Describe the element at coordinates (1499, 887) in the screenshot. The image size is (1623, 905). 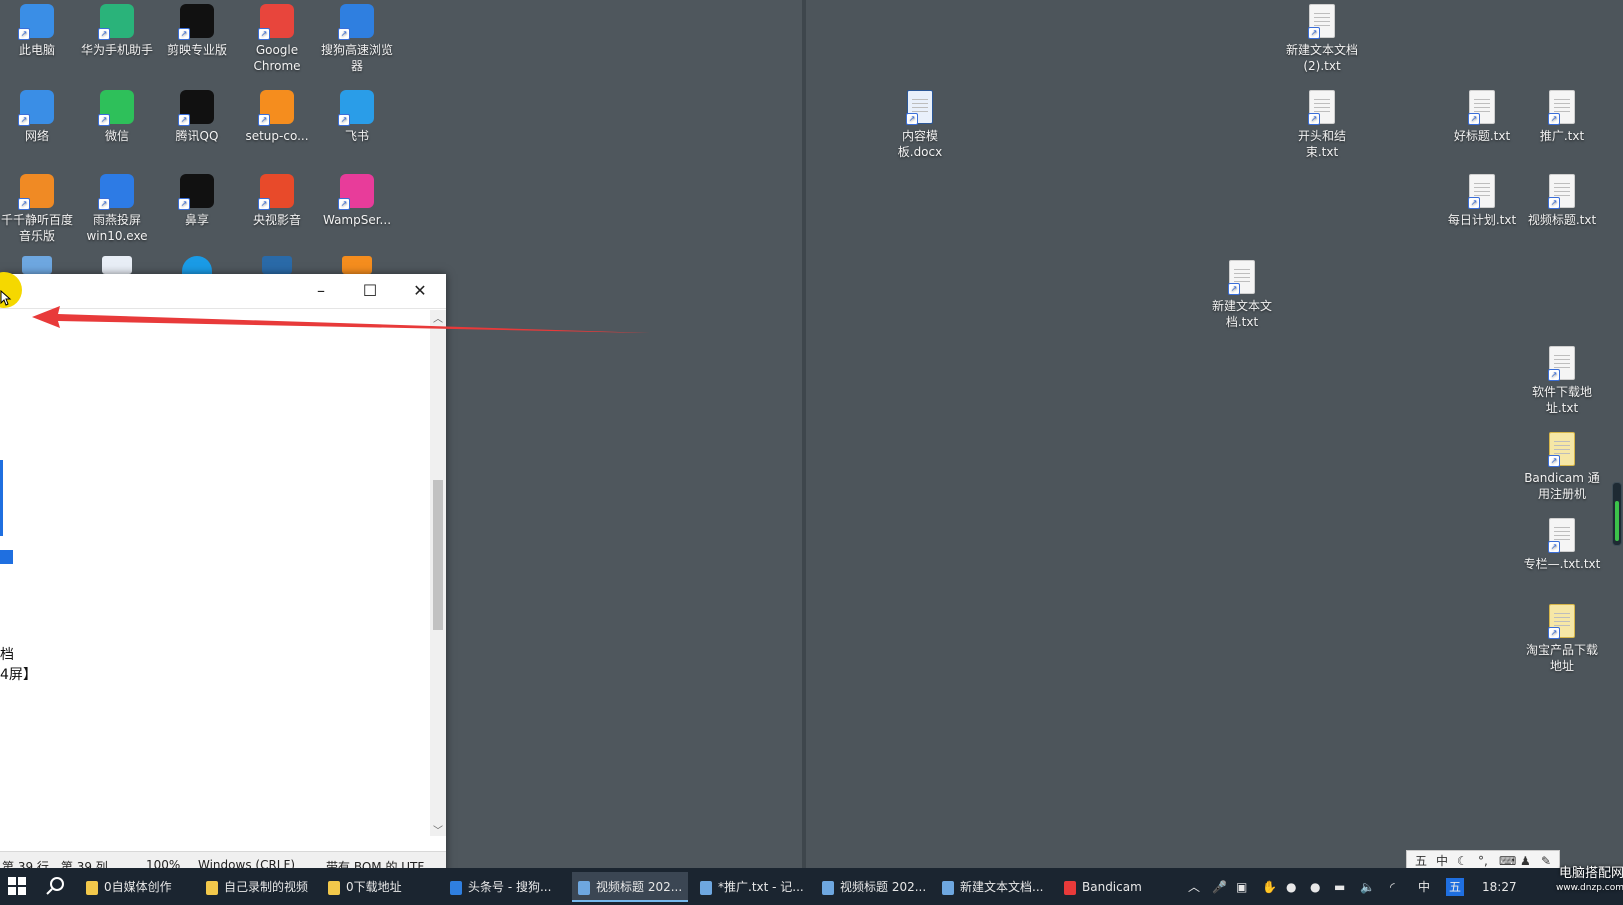
I see `clock: 18:27` at that location.